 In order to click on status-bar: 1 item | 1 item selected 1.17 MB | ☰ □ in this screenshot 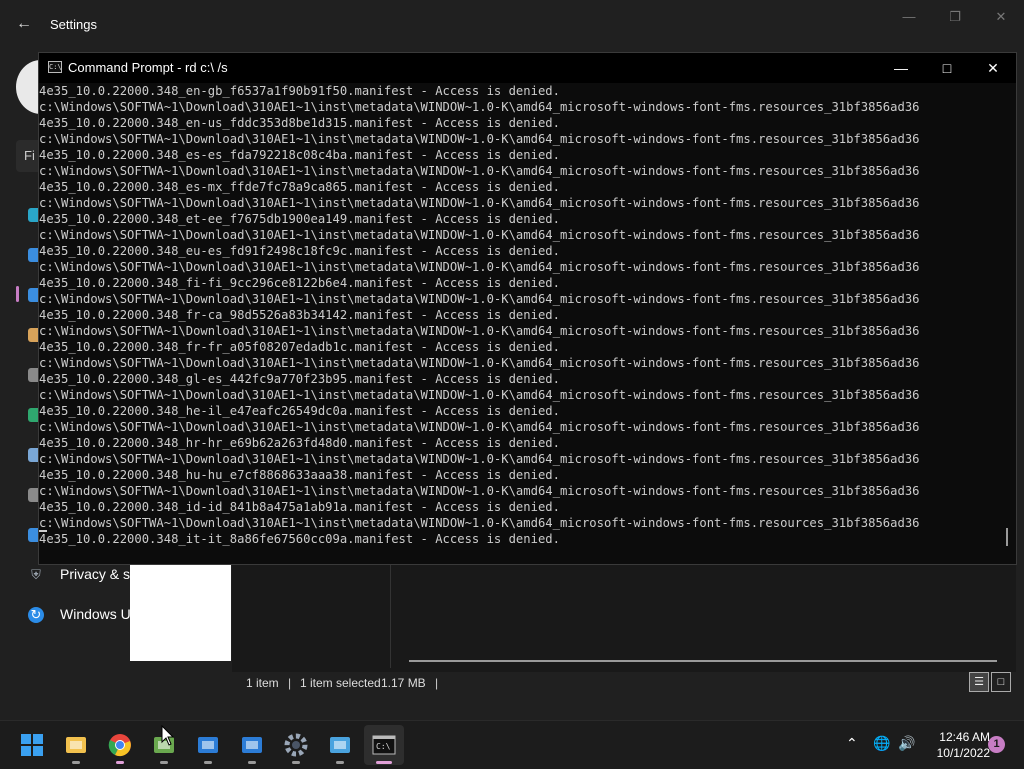, I will do `click(624, 683)`.